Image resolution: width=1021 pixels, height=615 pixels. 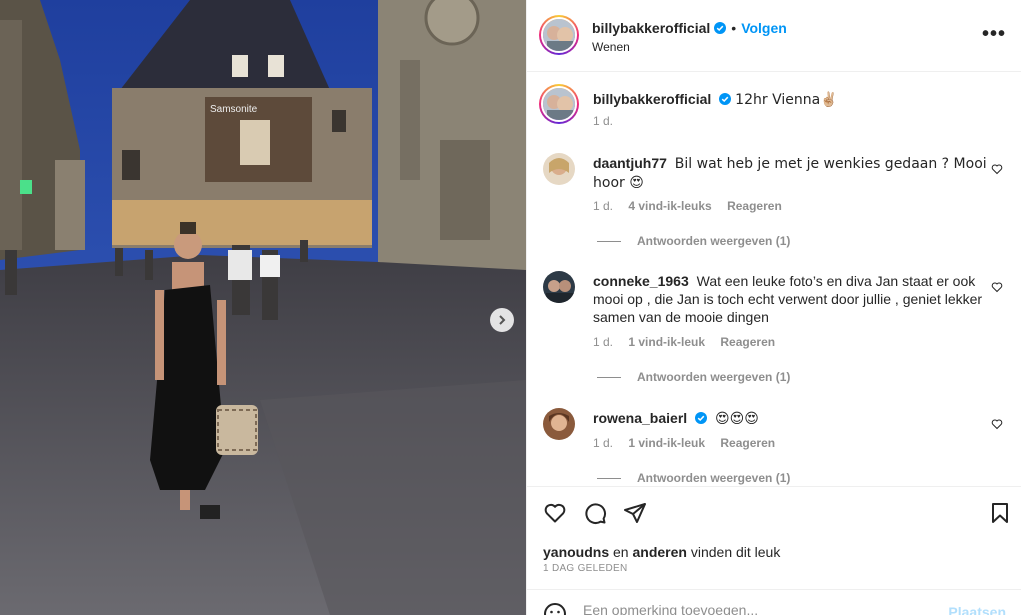 What do you see at coordinates (595, 513) in the screenshot?
I see `comment-bubble-icon` at bounding box center [595, 513].